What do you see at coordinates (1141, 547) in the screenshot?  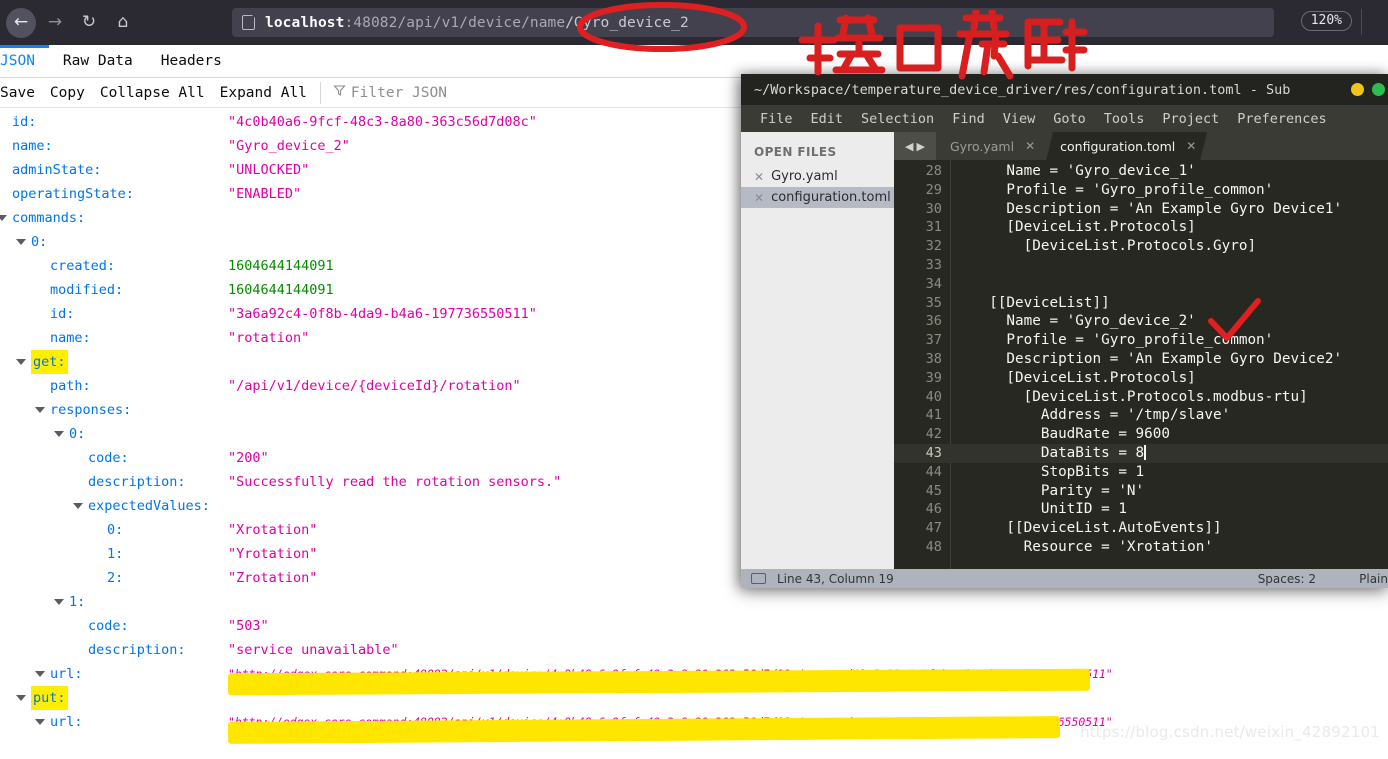 I see `code-line: 48 Resource = 'Xrotation'` at bounding box center [1141, 547].